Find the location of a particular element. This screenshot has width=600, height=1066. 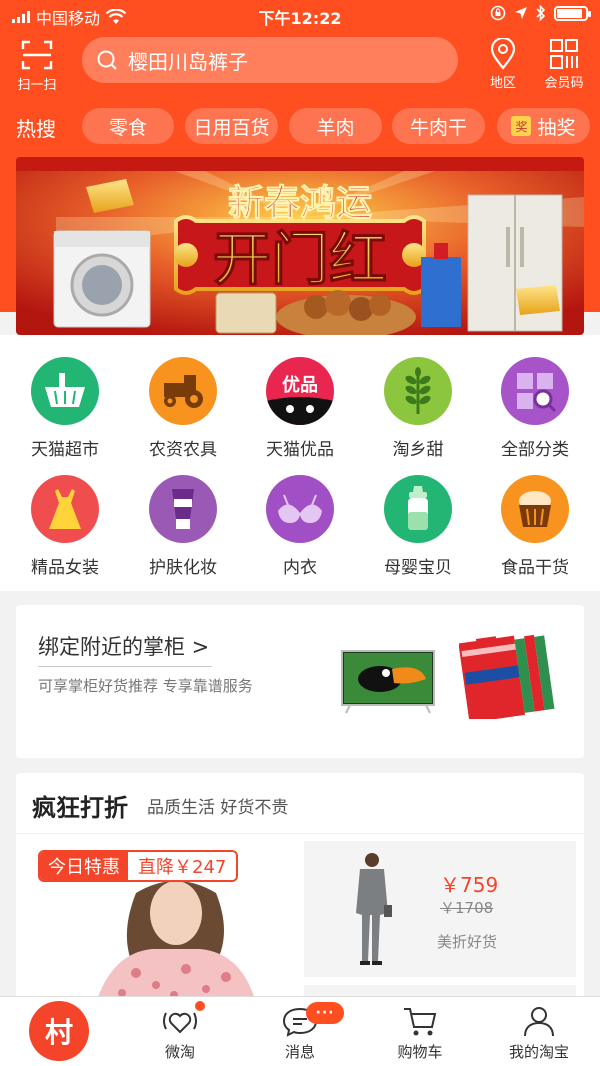

today-deal-label: 今日特惠 is located at coordinates (84, 866).